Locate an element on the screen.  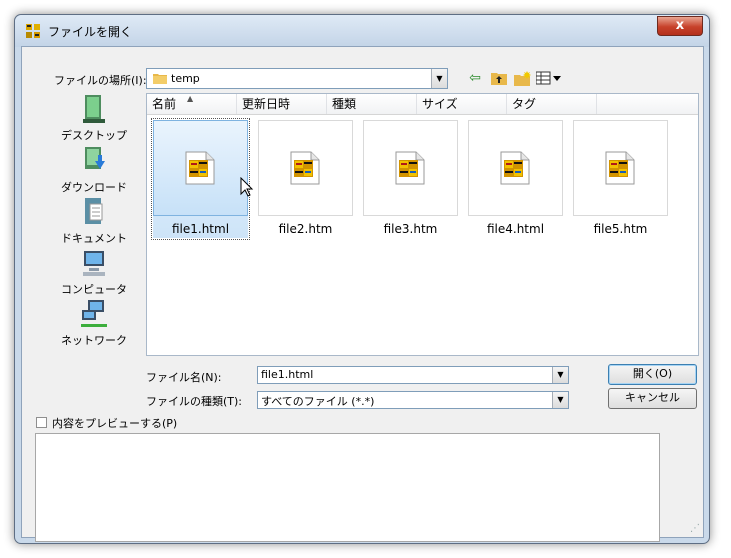
column-label: タグ is located at coordinates (524, 104).